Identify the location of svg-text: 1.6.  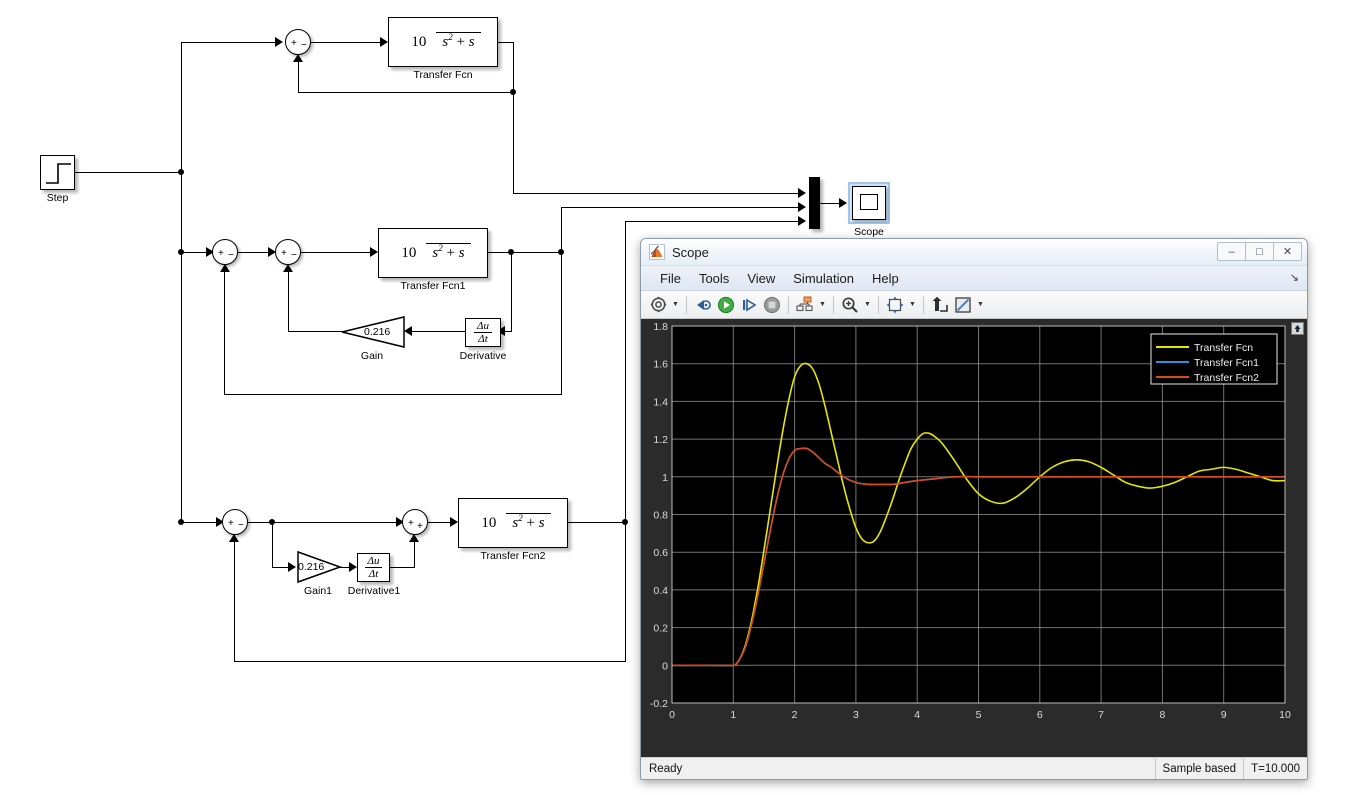
(660, 365).